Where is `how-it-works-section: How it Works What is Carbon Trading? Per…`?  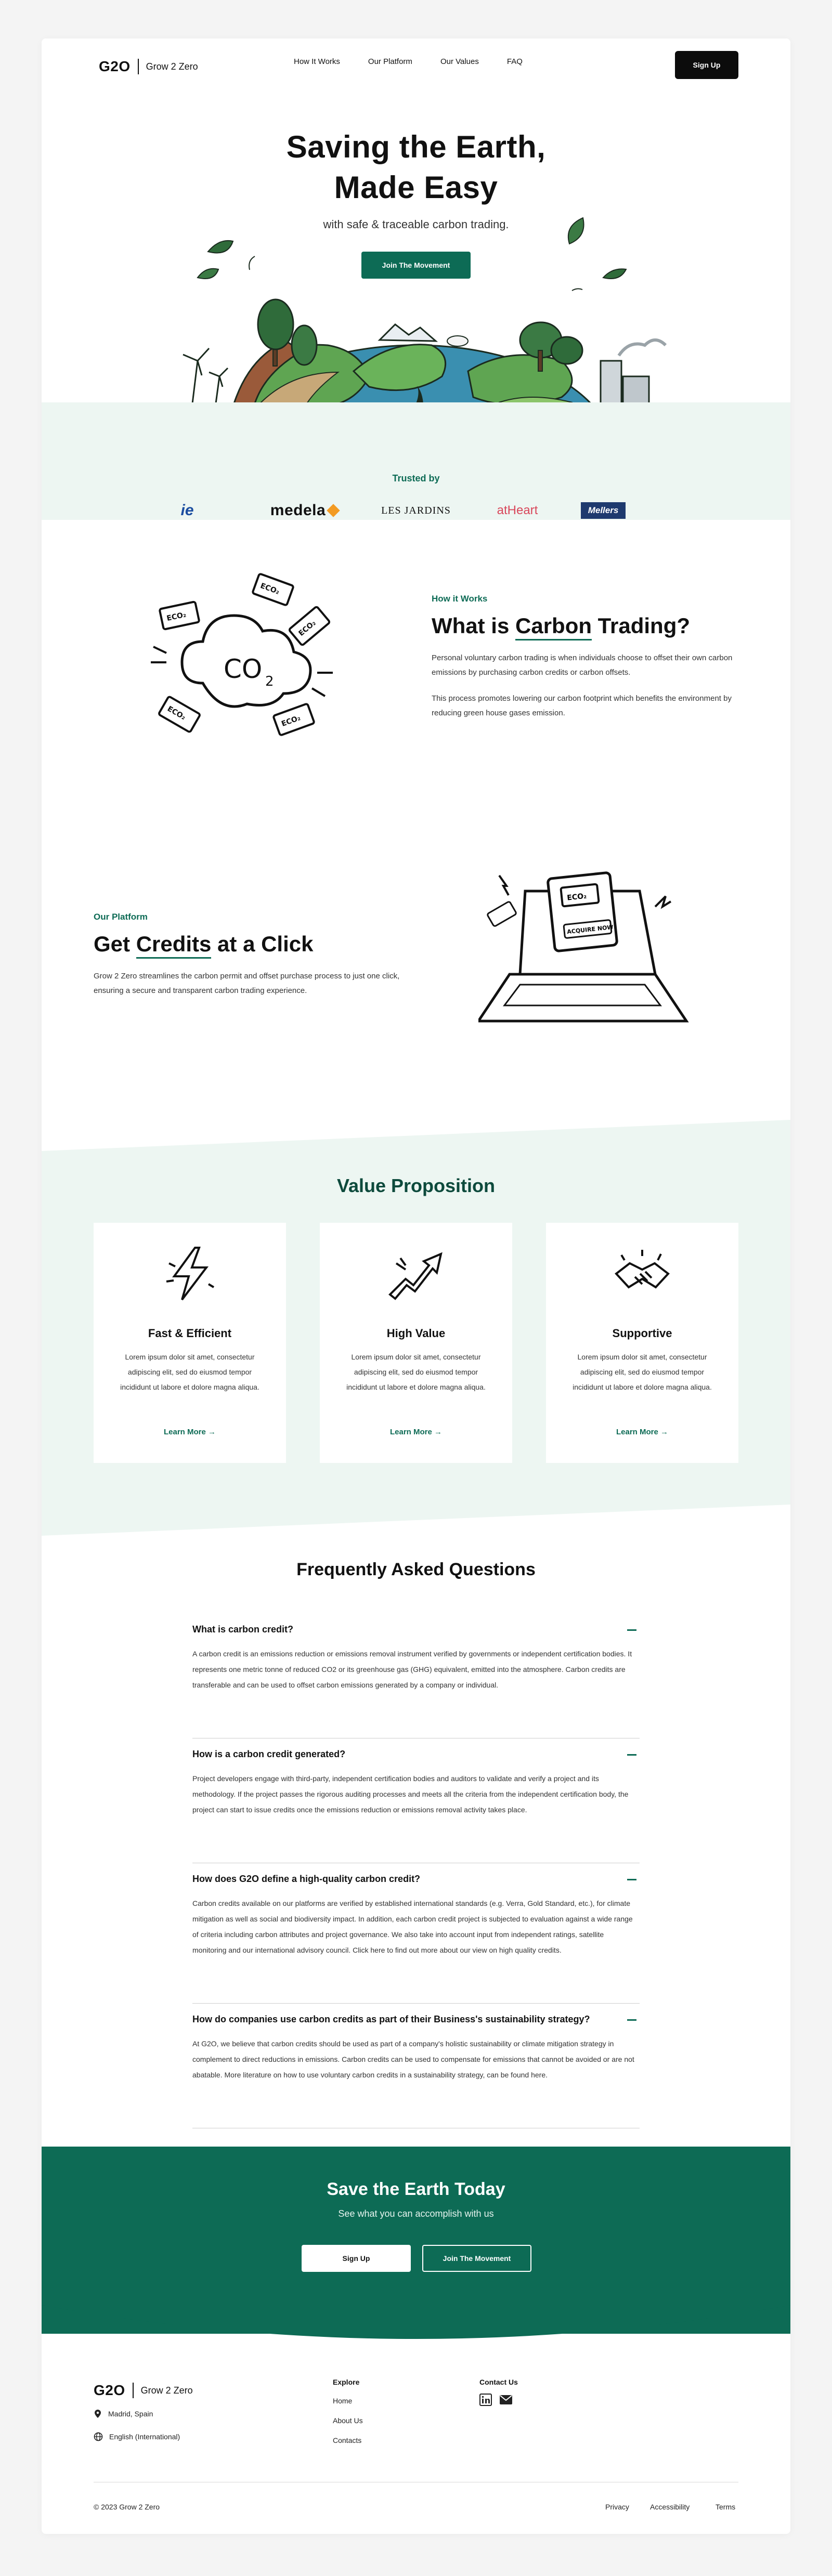
how-it-works-section: How it Works What is Carbon Trading? Per… is located at coordinates (593, 657).